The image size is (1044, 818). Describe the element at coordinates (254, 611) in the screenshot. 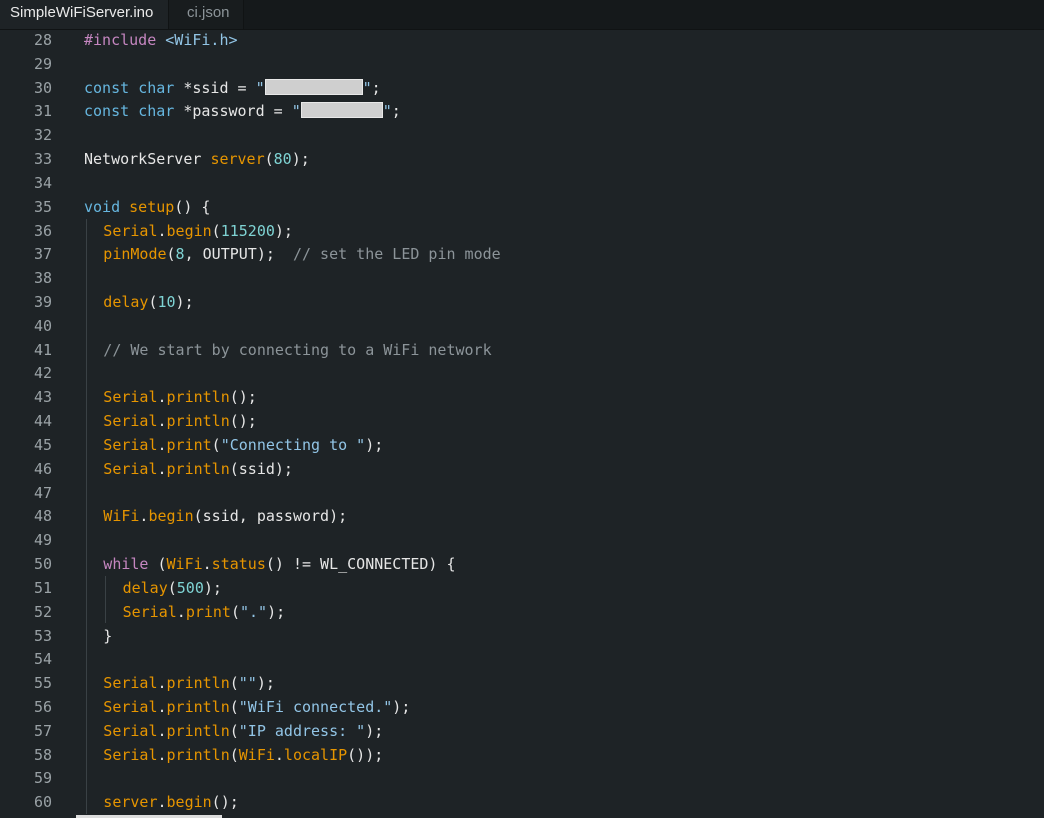

I see `code-token: "."` at that location.